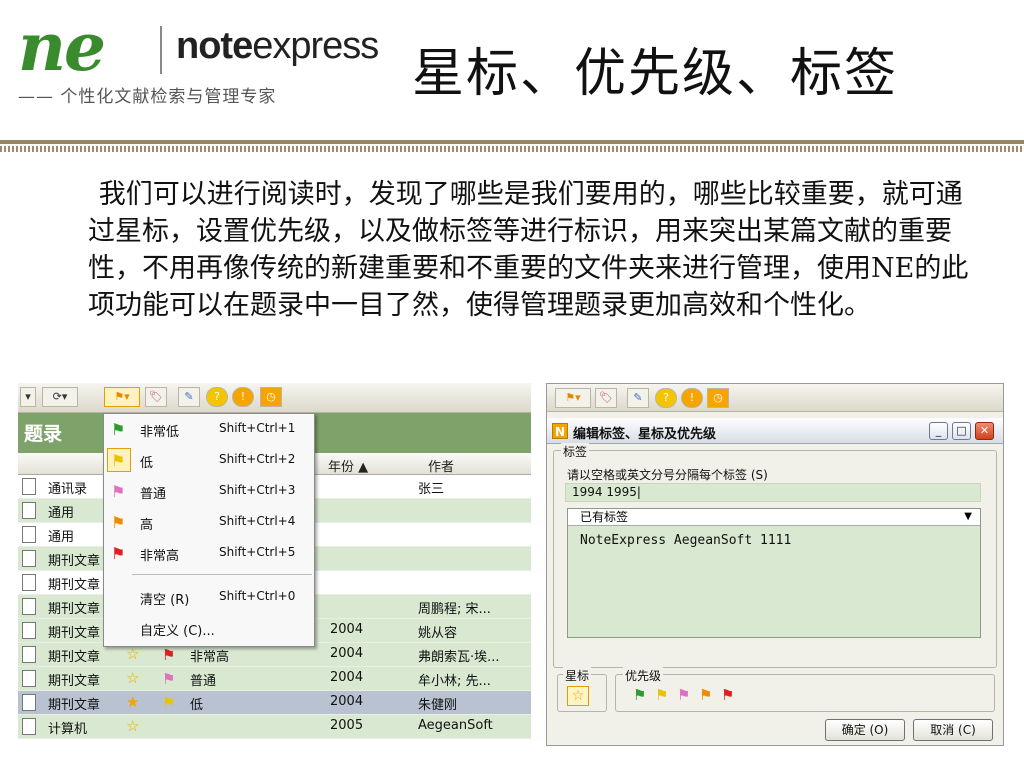 This screenshot has width=1024, height=768. What do you see at coordinates (705, 695) in the screenshot?
I see `priority-high-icon: ⚑` at bounding box center [705, 695].